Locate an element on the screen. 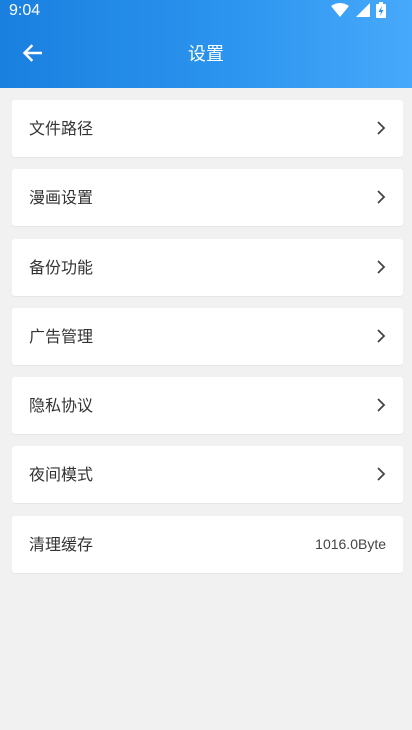  settings-item-privacy-policy: 隐私协议 is located at coordinates (207, 406).